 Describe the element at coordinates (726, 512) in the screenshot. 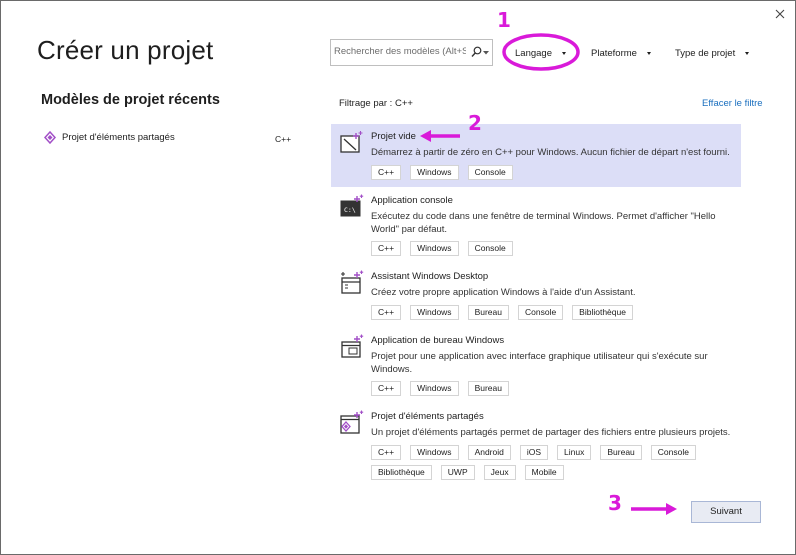

I see `next-button: Suivant` at that location.